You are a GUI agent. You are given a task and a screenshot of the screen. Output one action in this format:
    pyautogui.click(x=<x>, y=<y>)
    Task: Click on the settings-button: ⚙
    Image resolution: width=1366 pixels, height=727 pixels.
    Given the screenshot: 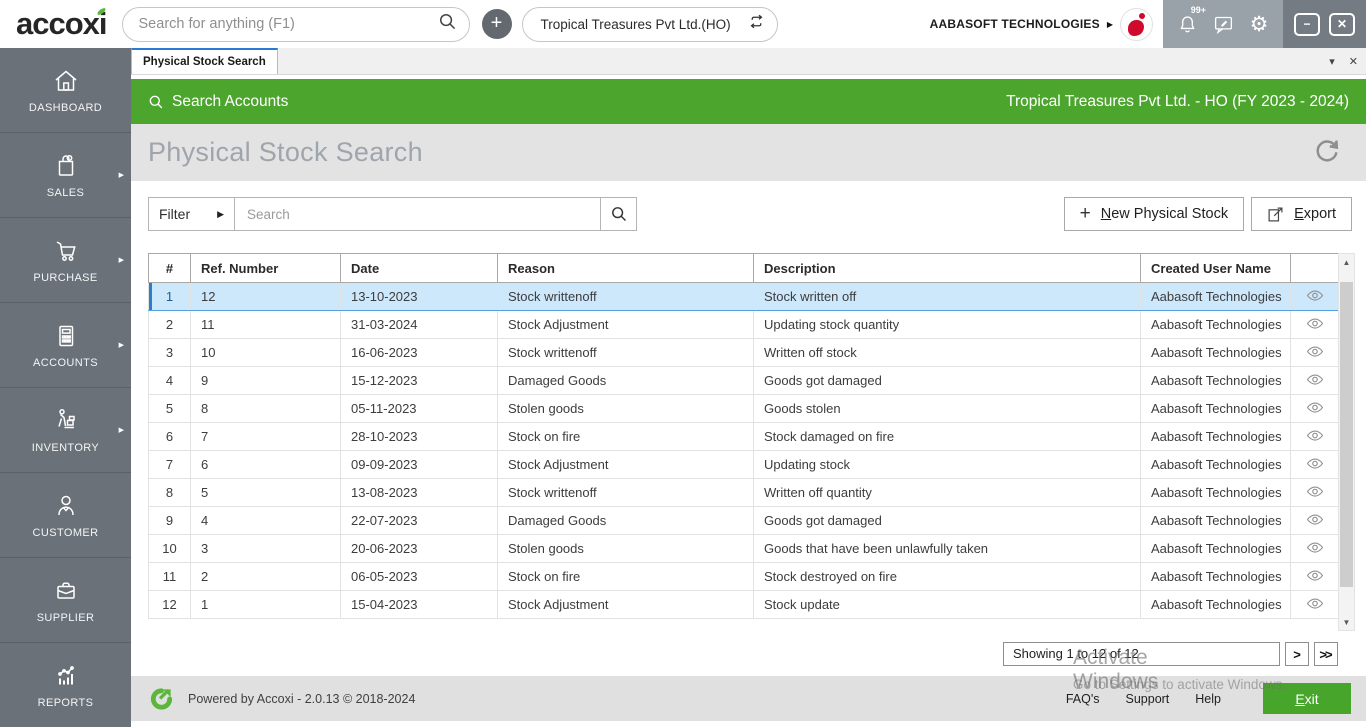 What is the action you would take?
    pyautogui.click(x=1259, y=24)
    